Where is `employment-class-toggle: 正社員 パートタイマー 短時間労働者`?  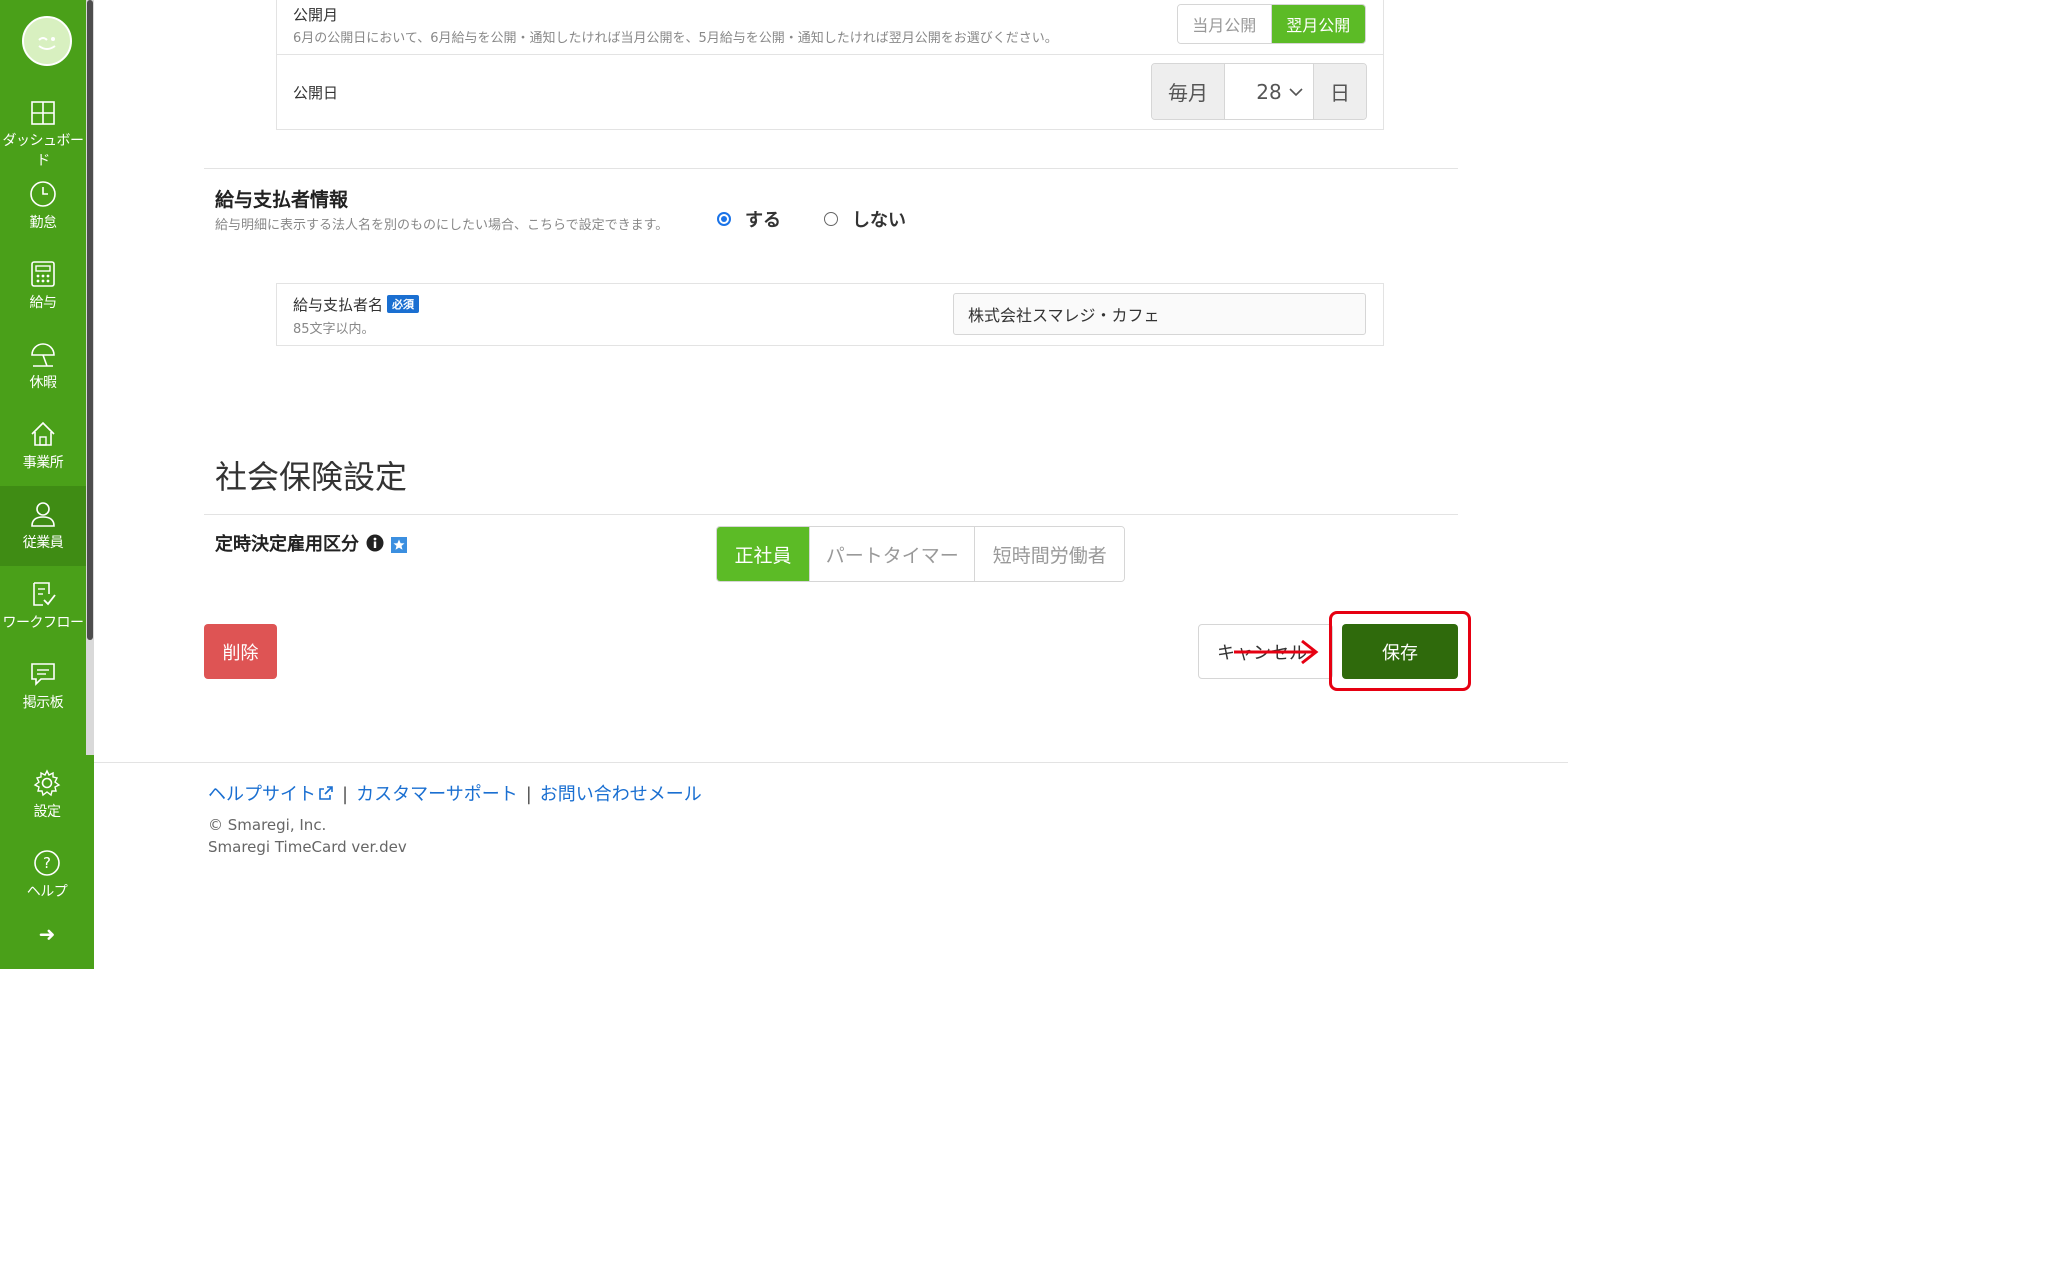 employment-class-toggle: 正社員 パートタイマー 短時間労働者 is located at coordinates (920, 554).